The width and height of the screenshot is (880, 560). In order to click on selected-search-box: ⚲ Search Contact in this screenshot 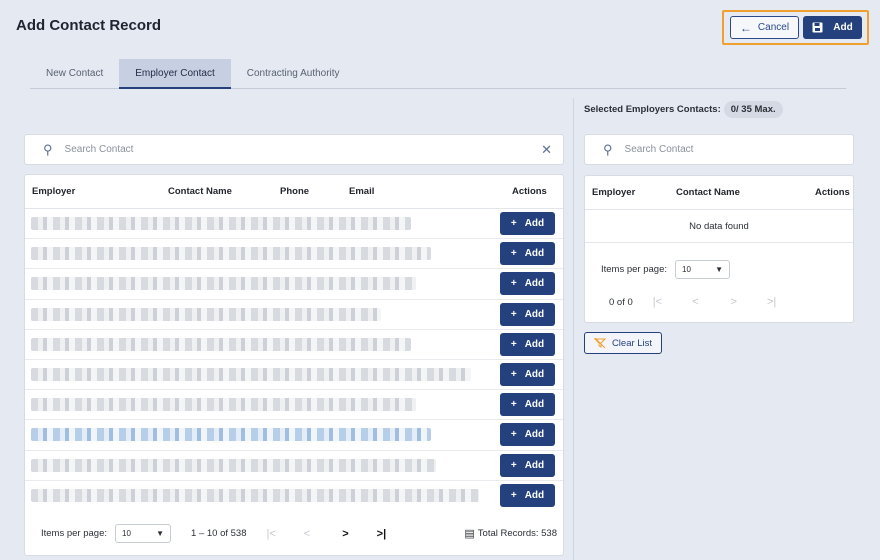, I will do `click(719, 149)`.